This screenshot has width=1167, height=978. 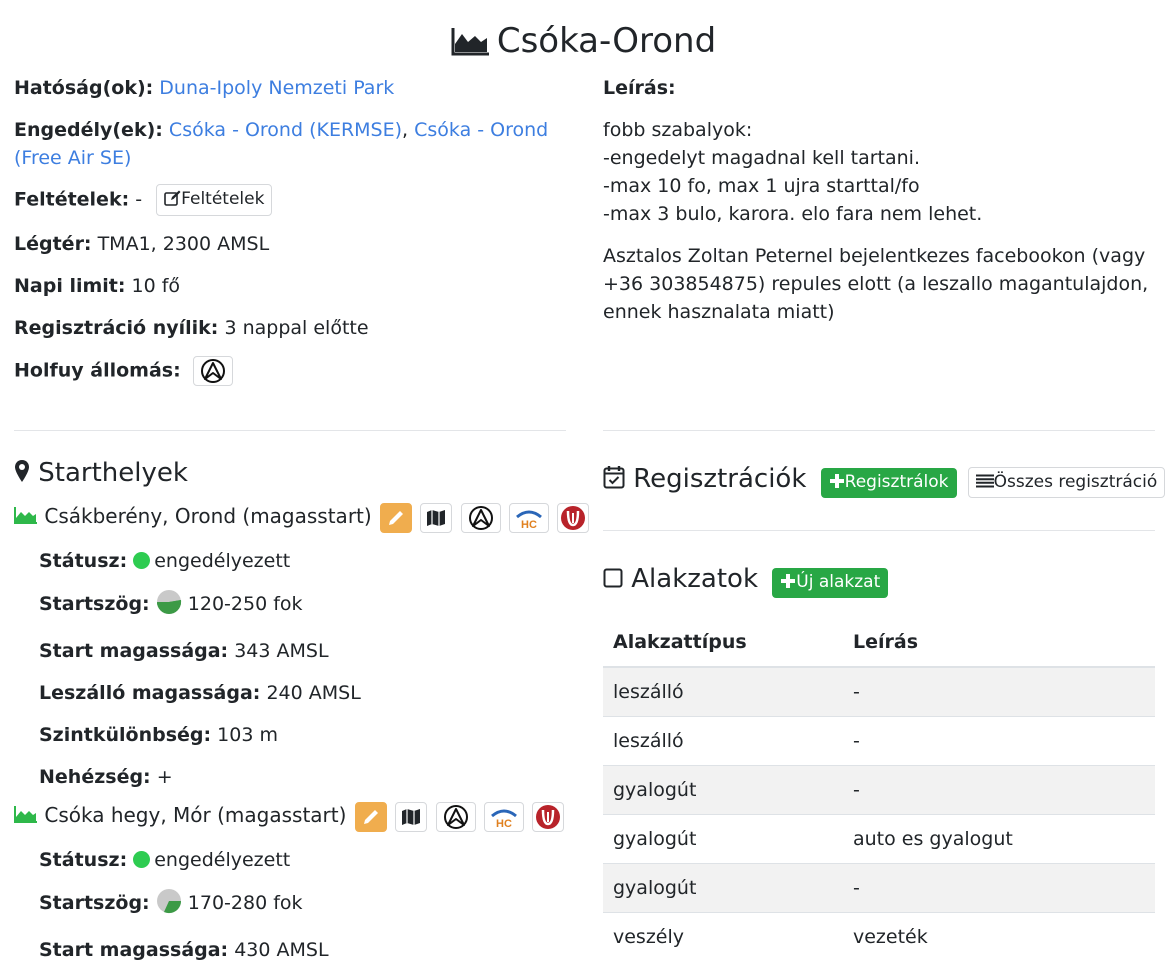 I want to click on start-altitude-row: Start magassága: 343 AMSL, so click(x=306, y=651).